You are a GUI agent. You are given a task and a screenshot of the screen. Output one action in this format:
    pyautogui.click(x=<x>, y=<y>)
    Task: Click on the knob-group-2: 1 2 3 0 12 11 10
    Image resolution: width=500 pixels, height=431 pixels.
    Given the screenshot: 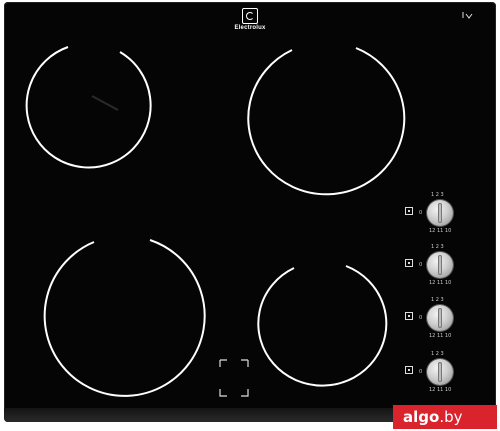 What is the action you would take?
    pyautogui.click(x=435, y=268)
    